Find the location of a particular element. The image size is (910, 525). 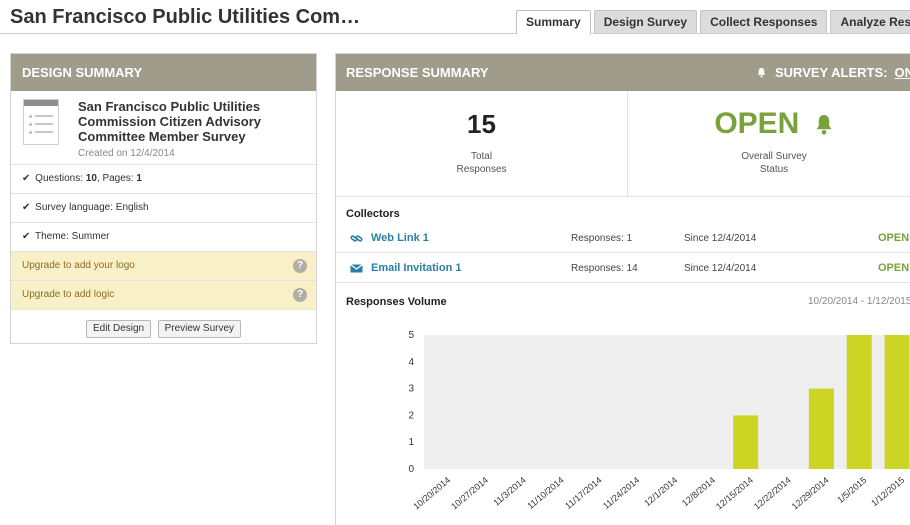

pages-label: , Pages: is located at coordinates (116, 178).